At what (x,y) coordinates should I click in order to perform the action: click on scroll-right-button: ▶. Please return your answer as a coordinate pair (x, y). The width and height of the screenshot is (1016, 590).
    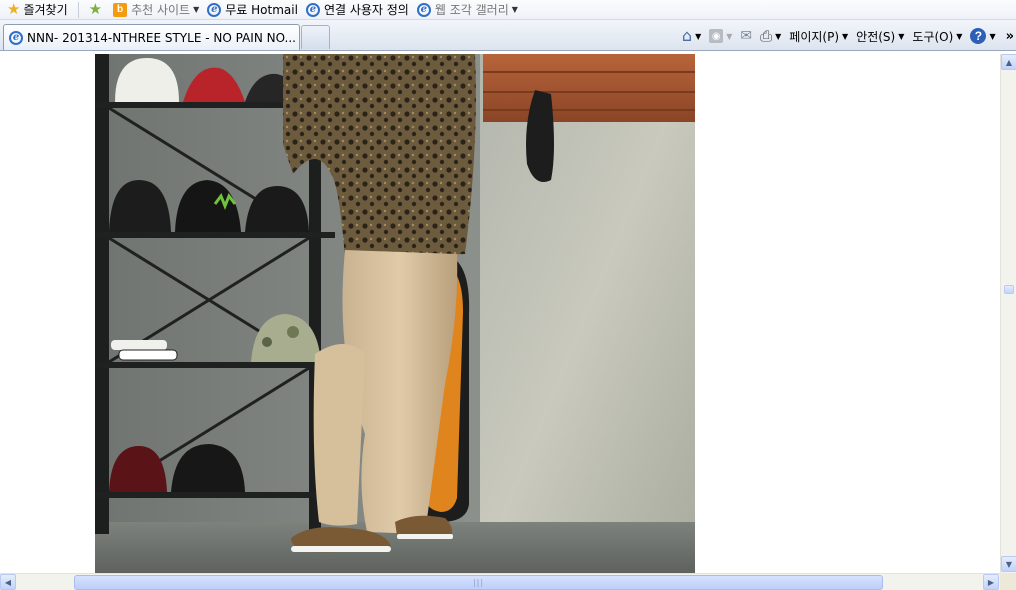
    Looking at the image, I should click on (991, 582).